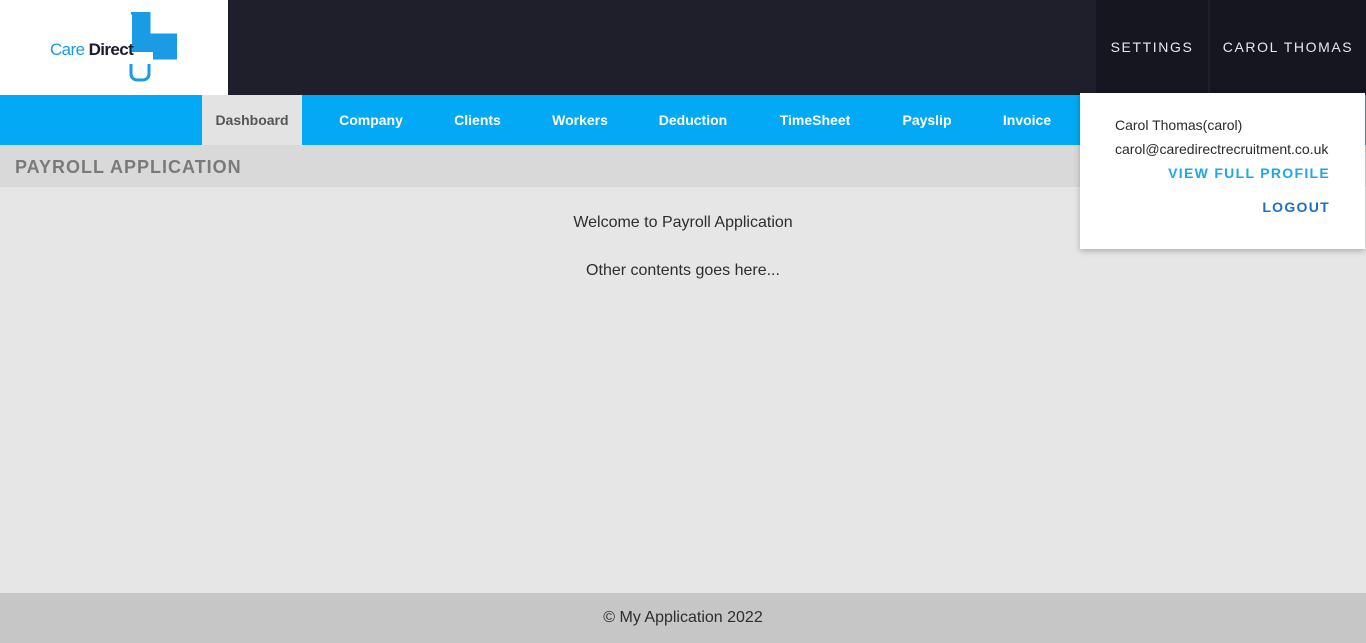 This screenshot has height=643, width=1366. I want to click on logo: Care Direct, so click(114, 47).